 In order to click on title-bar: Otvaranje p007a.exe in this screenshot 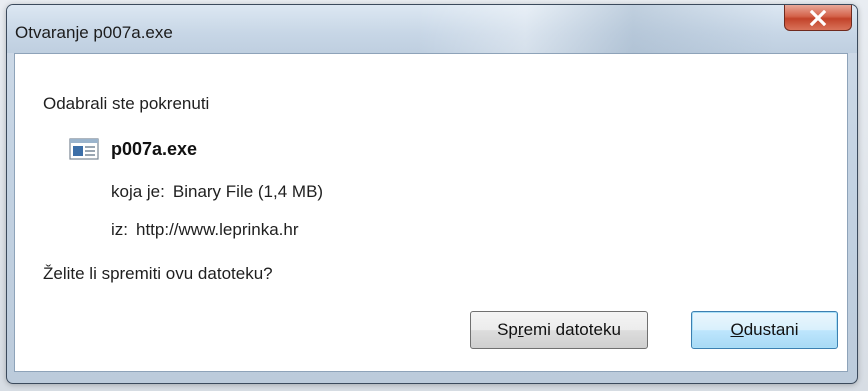, I will do `click(432, 29)`.